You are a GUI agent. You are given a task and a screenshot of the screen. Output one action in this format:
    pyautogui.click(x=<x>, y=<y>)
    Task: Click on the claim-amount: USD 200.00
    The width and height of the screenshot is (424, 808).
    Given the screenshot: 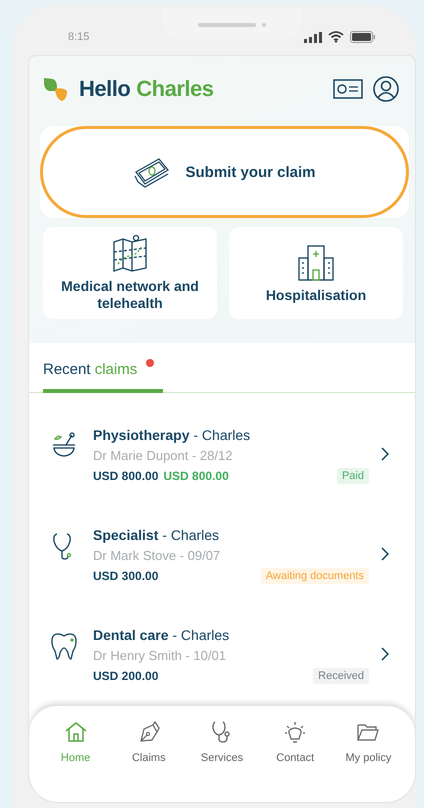 What is the action you would take?
    pyautogui.click(x=125, y=676)
    